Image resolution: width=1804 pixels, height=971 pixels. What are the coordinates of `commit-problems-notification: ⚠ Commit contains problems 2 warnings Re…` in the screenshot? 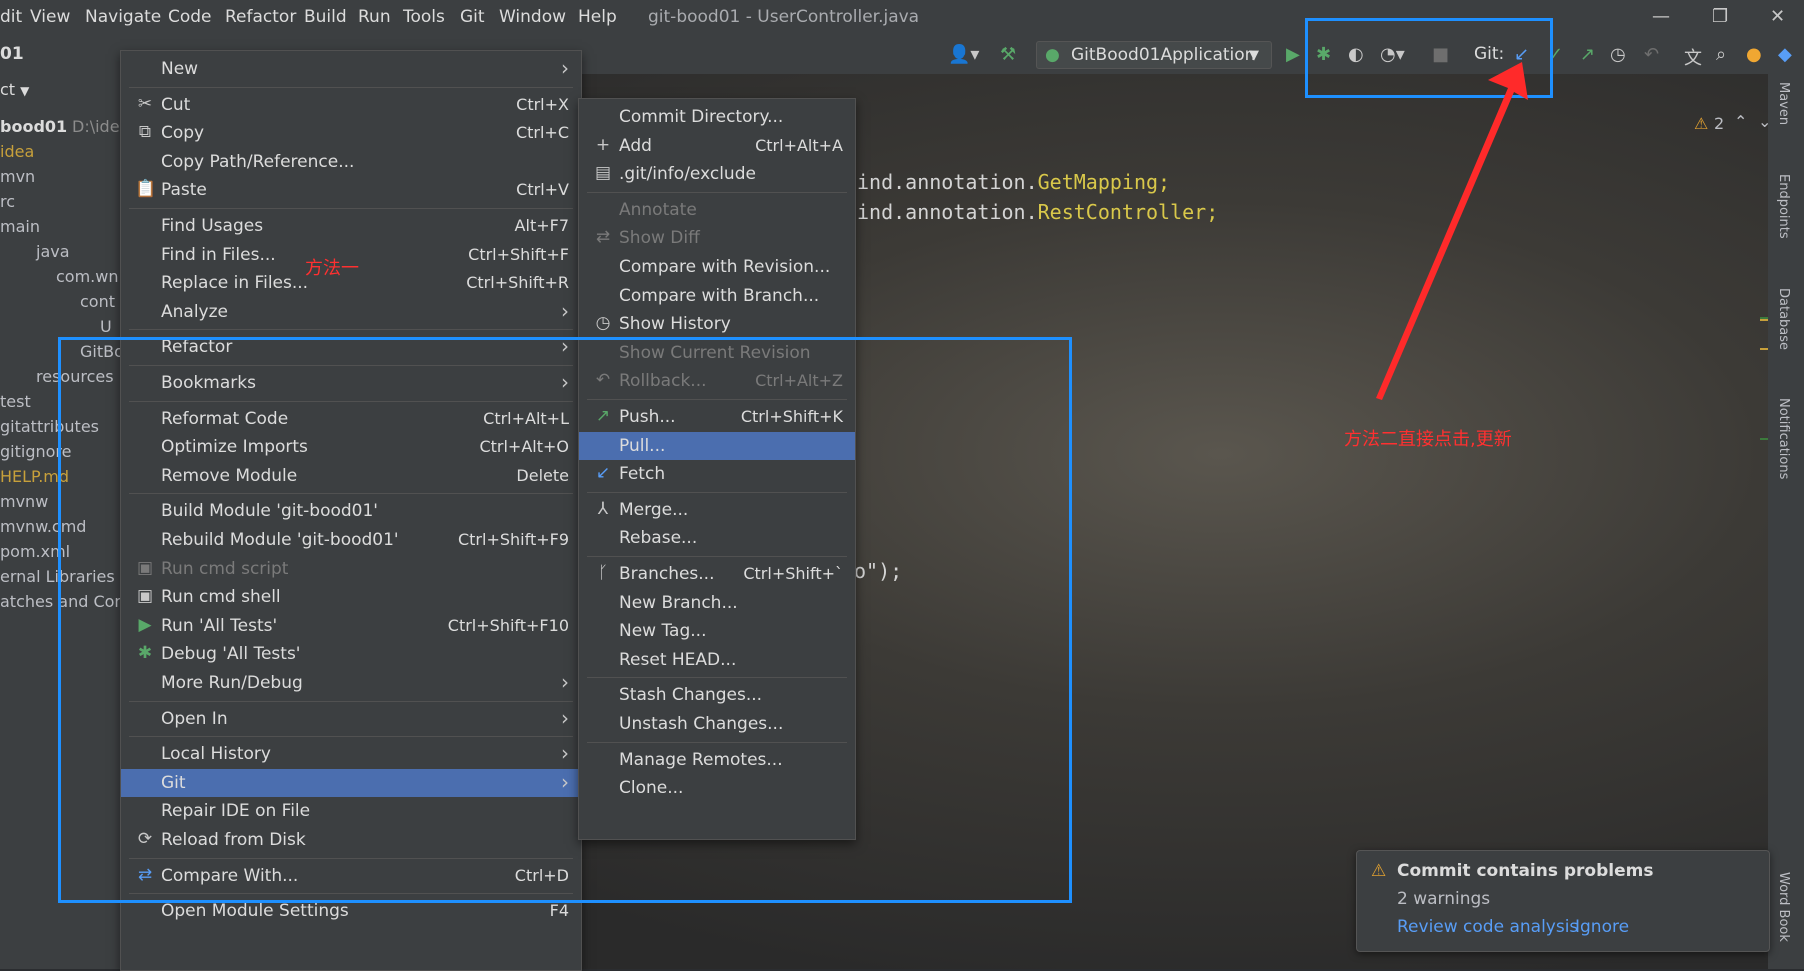 It's located at (1563, 901).